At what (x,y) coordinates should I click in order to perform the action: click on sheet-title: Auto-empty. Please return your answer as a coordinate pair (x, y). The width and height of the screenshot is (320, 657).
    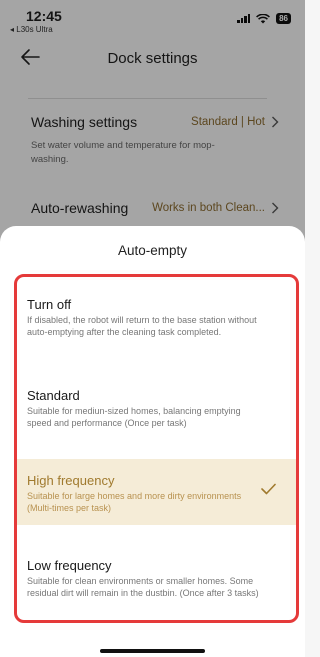
    Looking at the image, I should click on (152, 250).